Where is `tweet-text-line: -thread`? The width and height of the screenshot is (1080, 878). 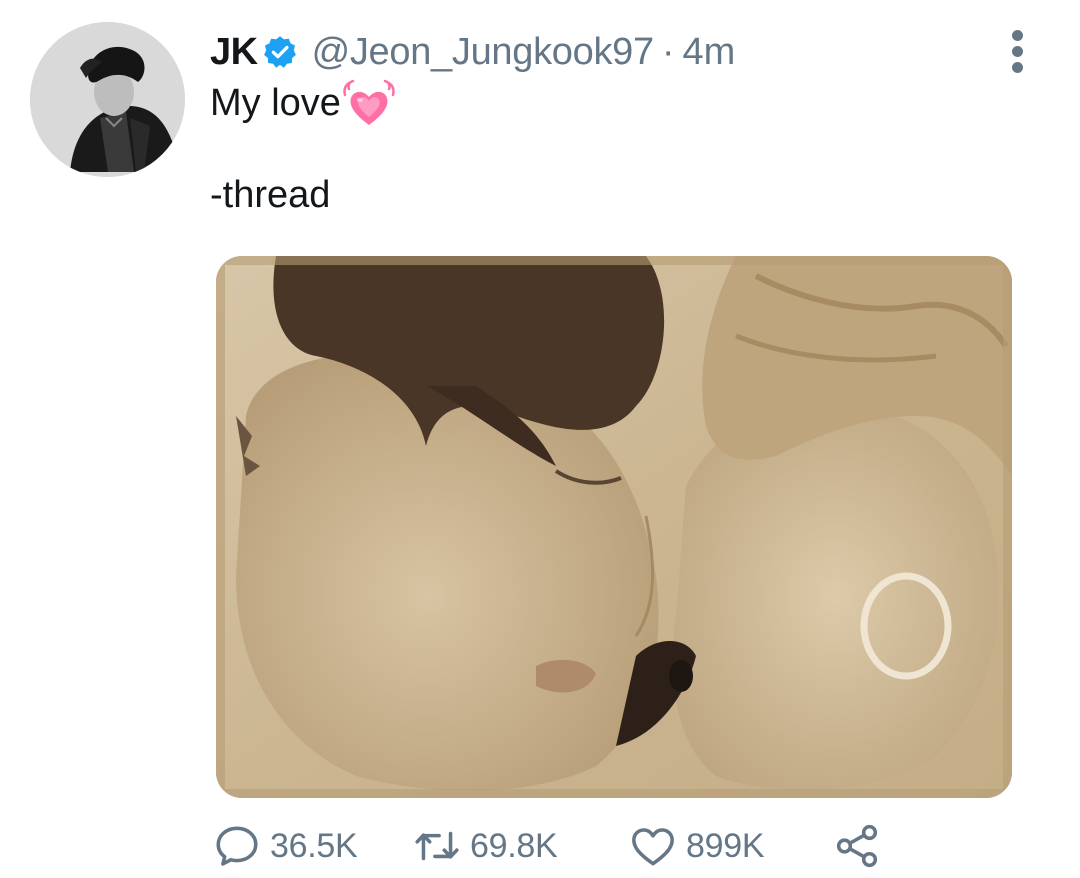 tweet-text-line: -thread is located at coordinates (270, 195).